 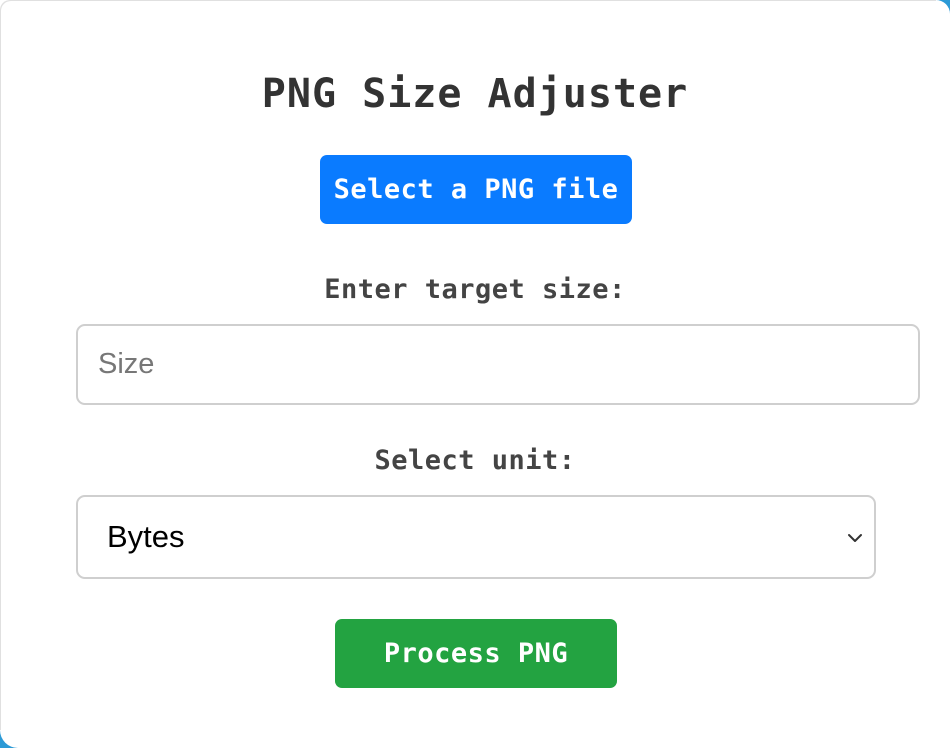 What do you see at coordinates (476, 537) in the screenshot?
I see `unit-select: Bytes` at bounding box center [476, 537].